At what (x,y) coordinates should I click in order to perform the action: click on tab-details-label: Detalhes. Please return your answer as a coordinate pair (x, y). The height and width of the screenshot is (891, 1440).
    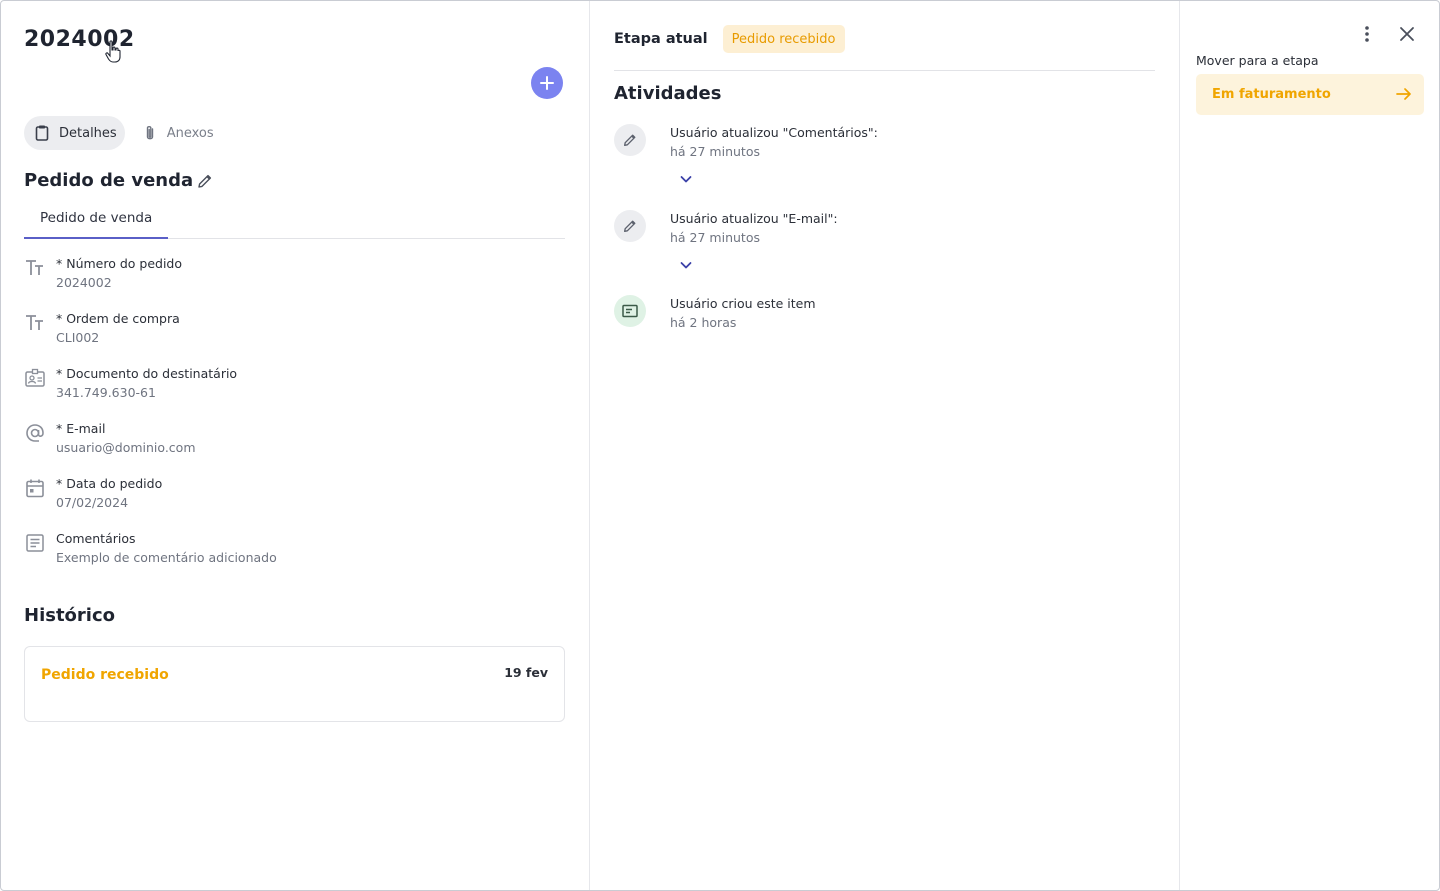
    Looking at the image, I should click on (88, 133).